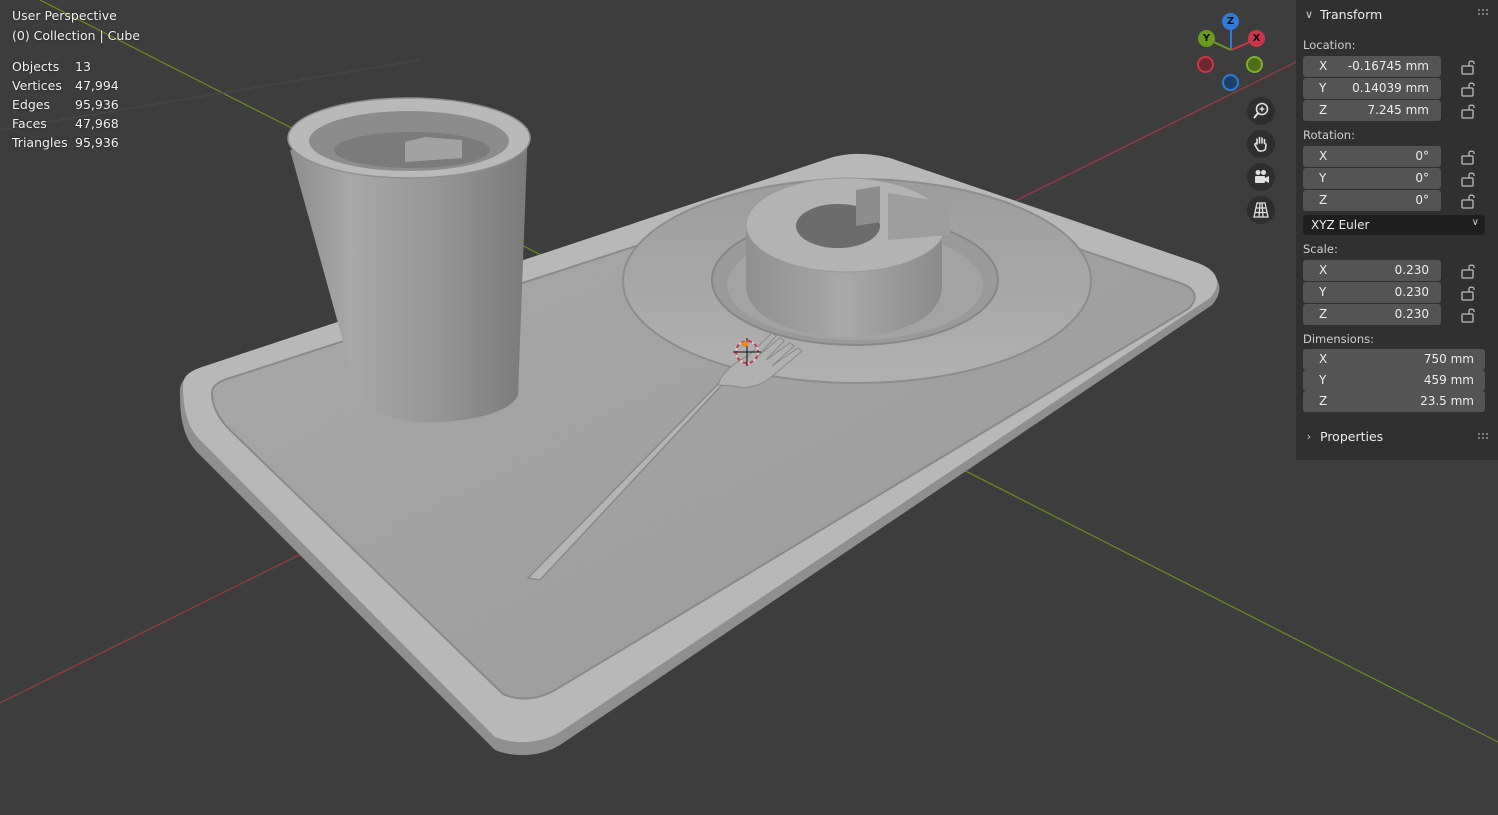 The image size is (1498, 815). I want to click on zoom-button, so click(1261, 111).